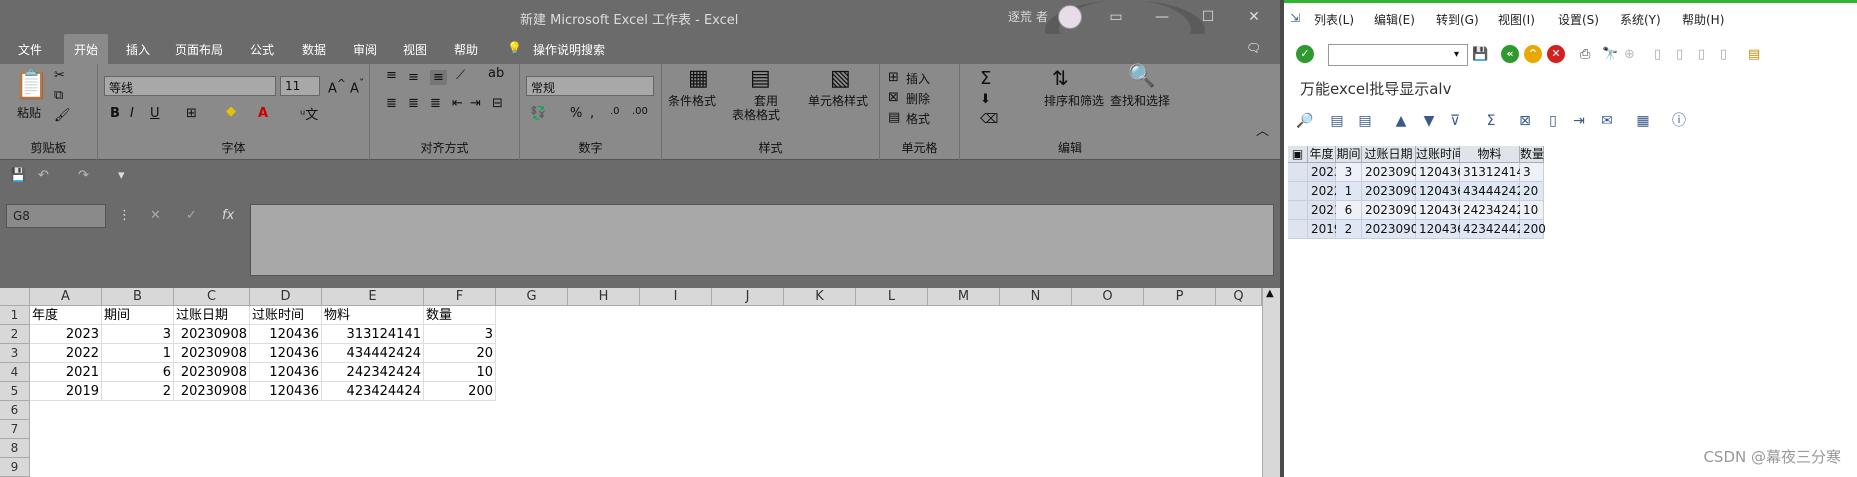 The width and height of the screenshot is (1857, 477). Describe the element at coordinates (460, 297) in the screenshot. I see `column-header: F` at that location.